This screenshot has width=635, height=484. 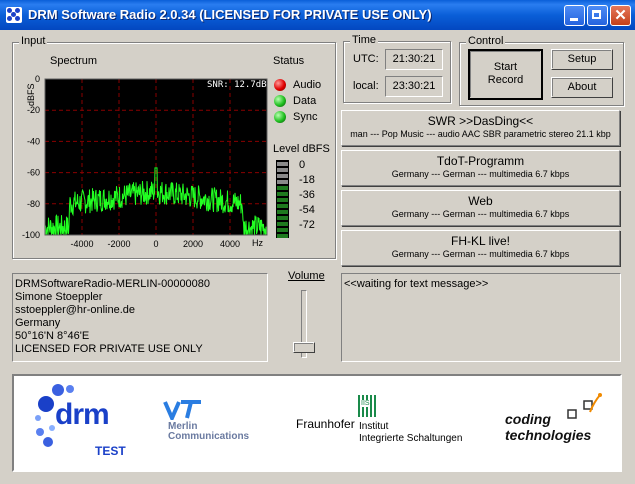 I want to click on setup-button: Setup, so click(x=582, y=59).